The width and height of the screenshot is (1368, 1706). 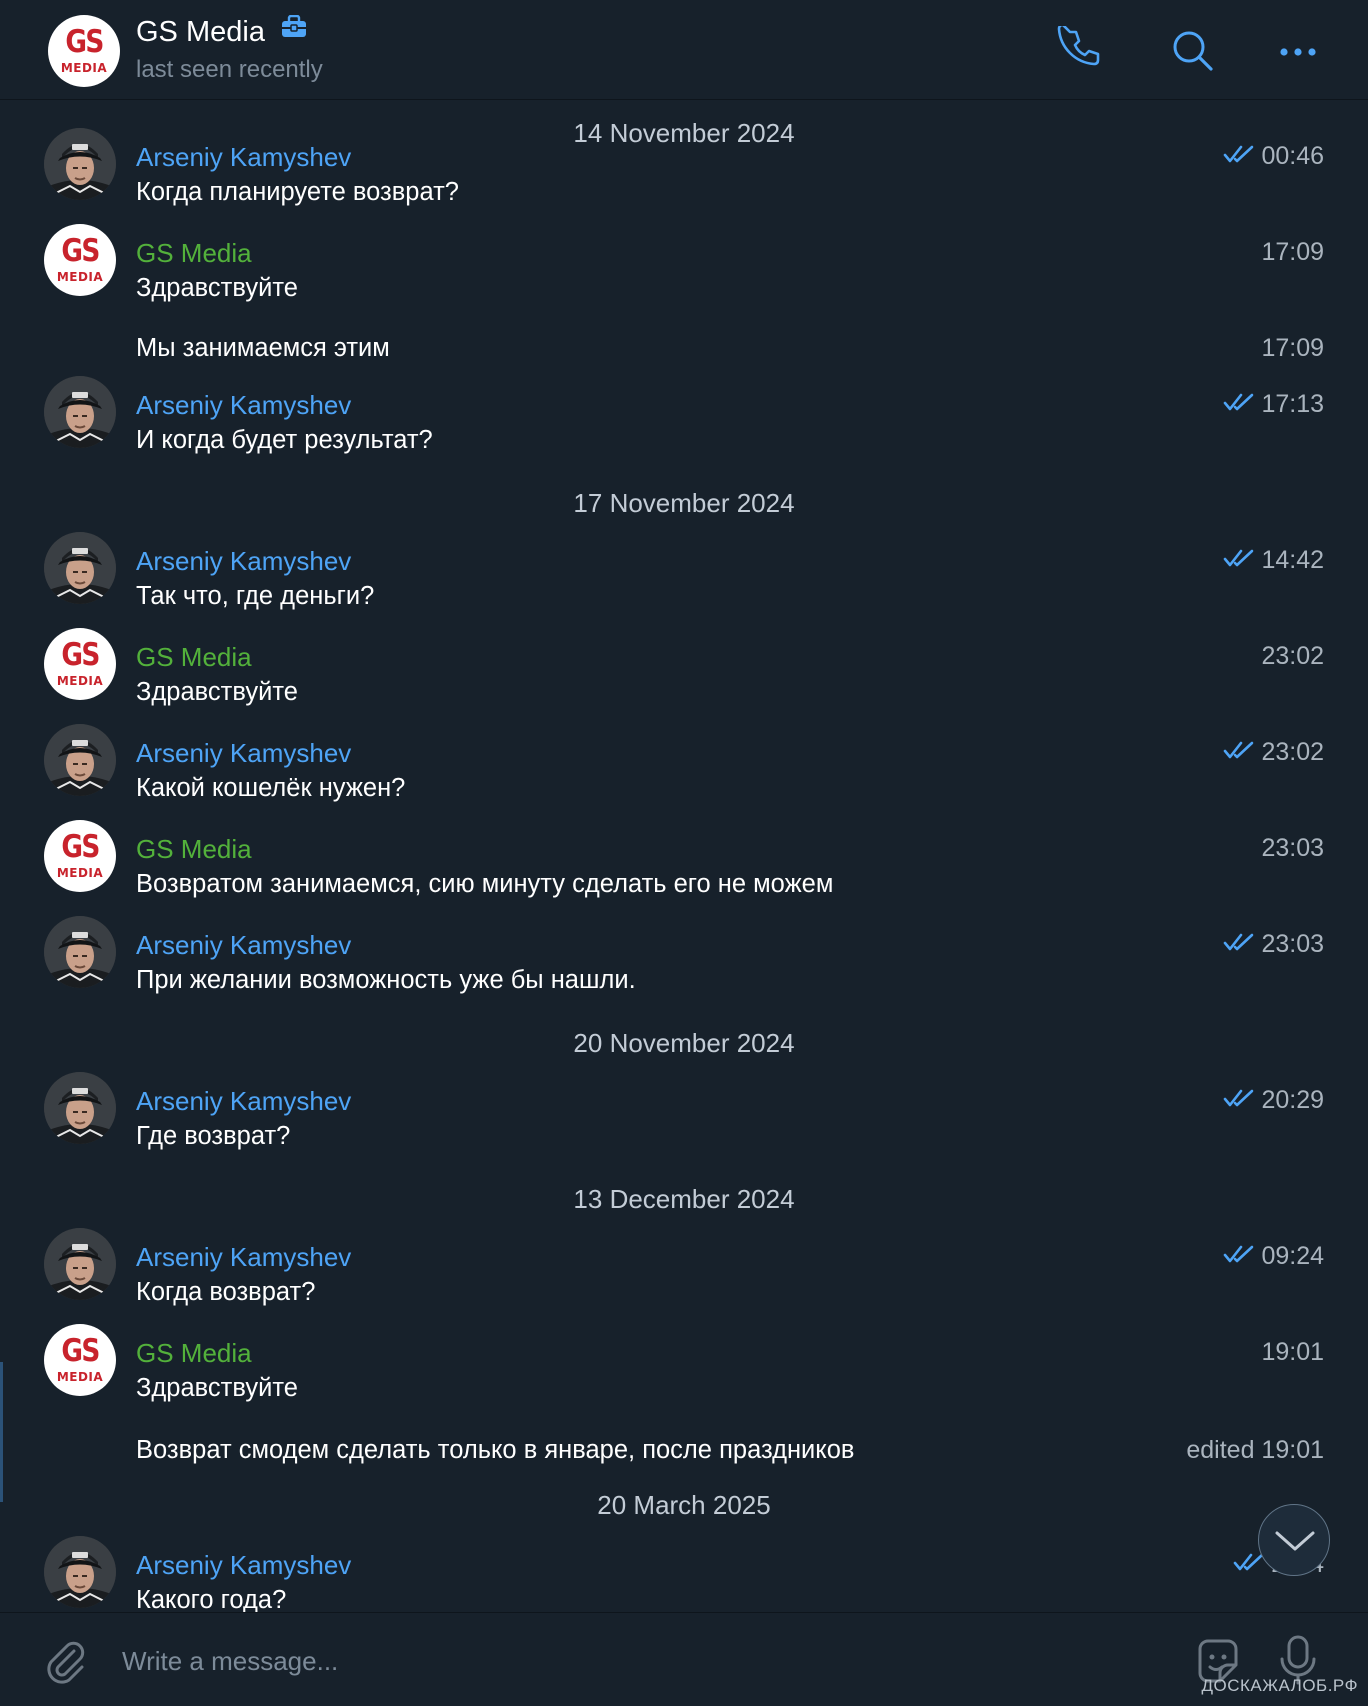 What do you see at coordinates (684, 50) in the screenshot?
I see `chat-header: GS MEDIA GS Media last seen recently` at bounding box center [684, 50].